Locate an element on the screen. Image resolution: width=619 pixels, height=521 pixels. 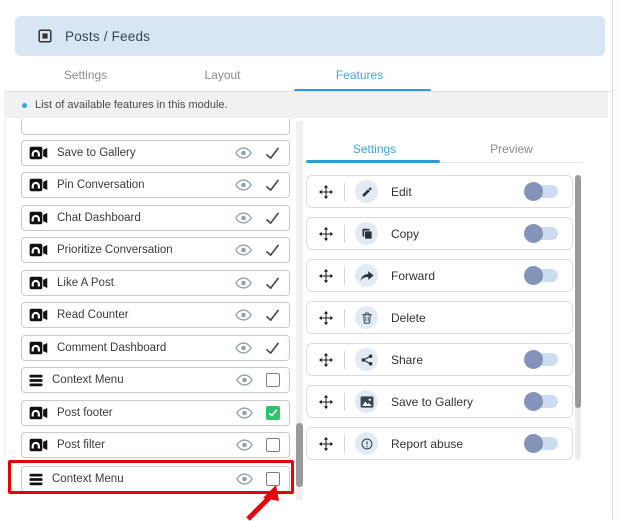
action-row-delete: Delete is located at coordinates (439, 317).